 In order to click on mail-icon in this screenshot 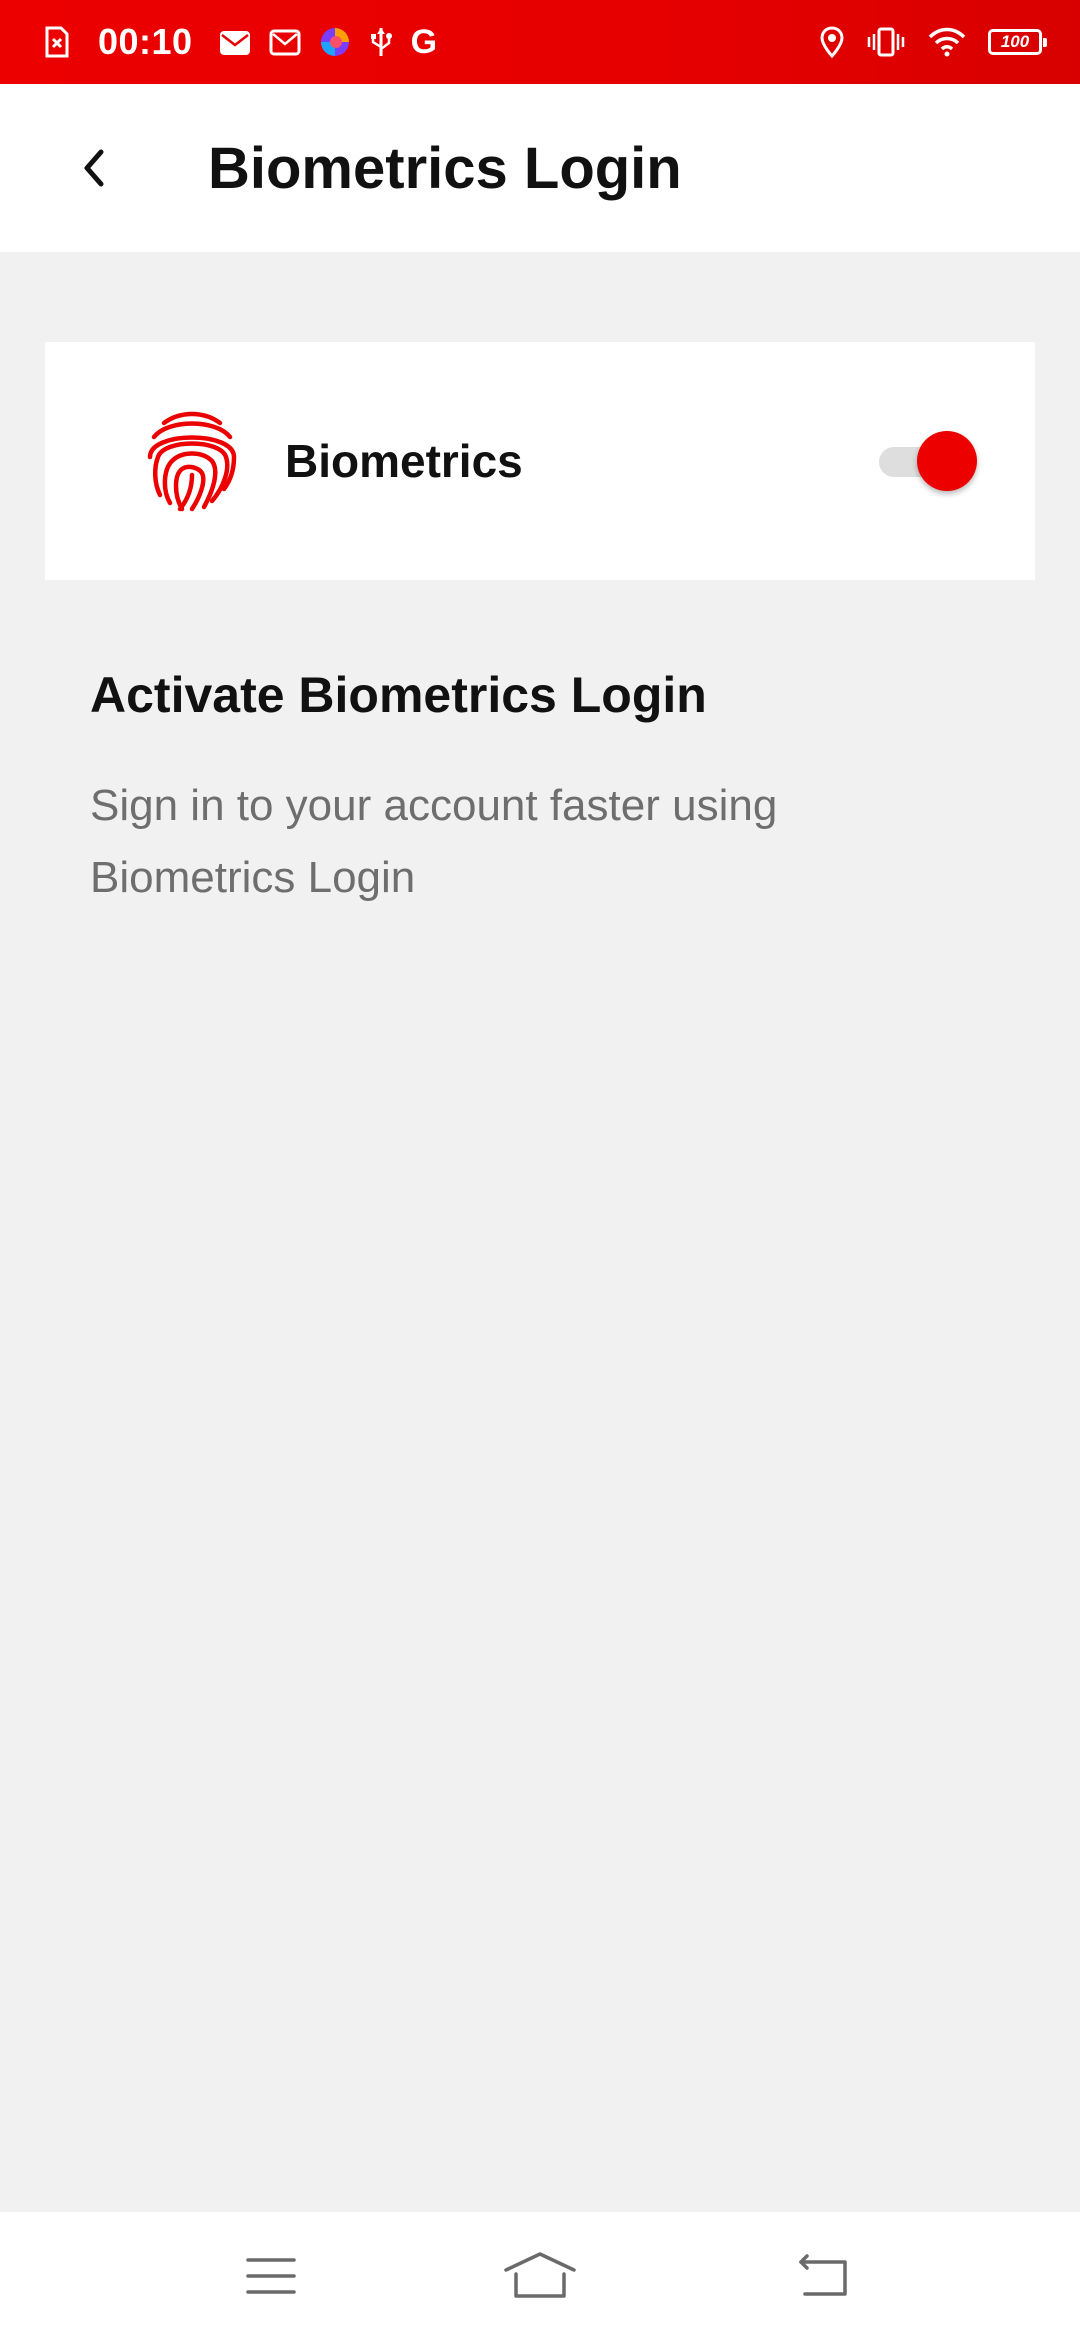, I will do `click(235, 42)`.